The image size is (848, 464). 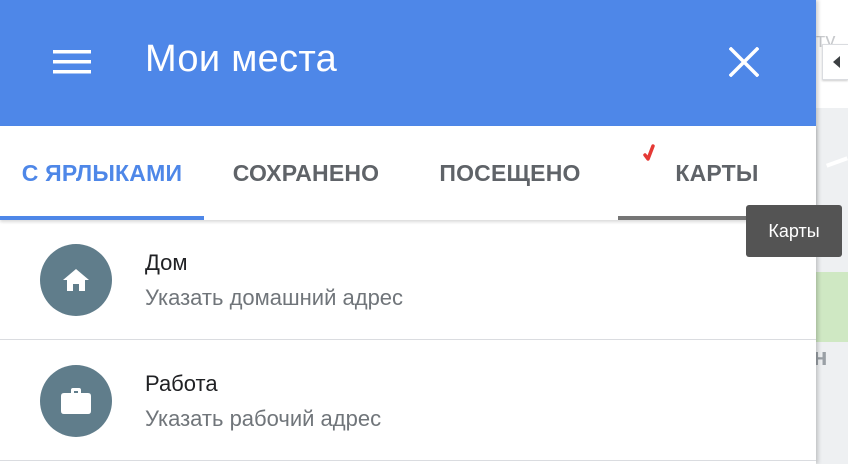 I want to click on tab-saved: СОХРАНЕНО, so click(x=306, y=173).